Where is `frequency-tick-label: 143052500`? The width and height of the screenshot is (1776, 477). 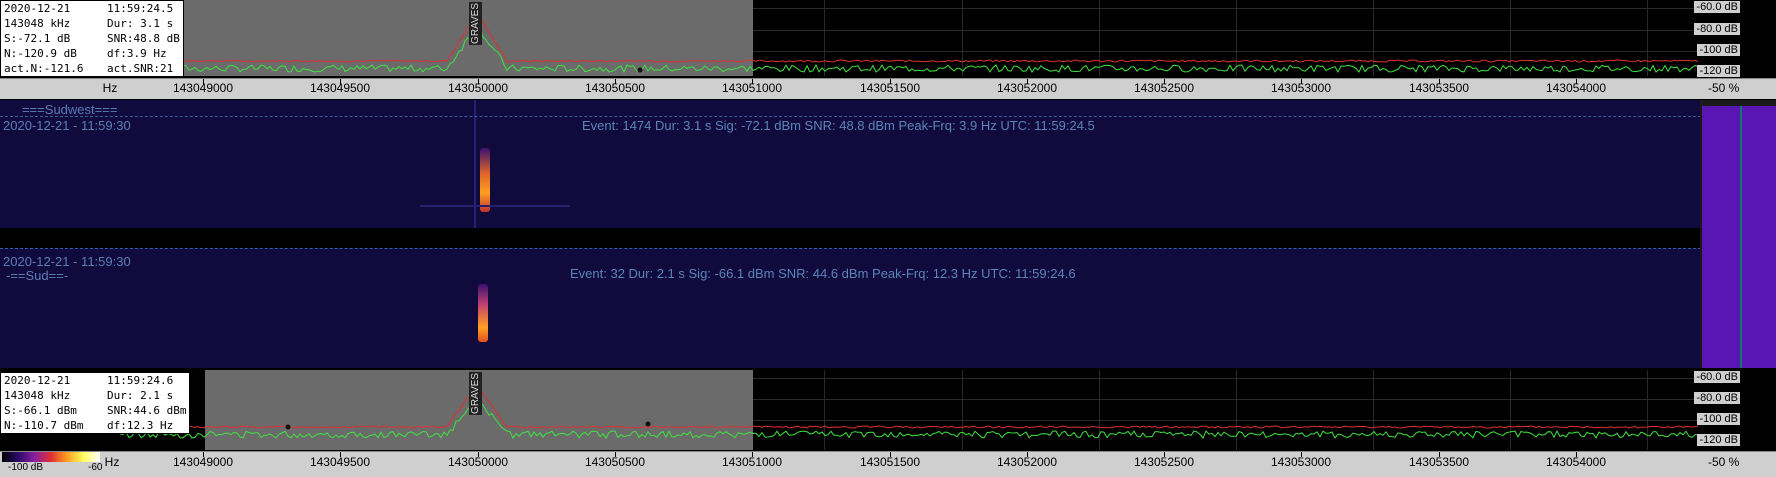
frequency-tick-label: 143052500 is located at coordinates (1164, 462).